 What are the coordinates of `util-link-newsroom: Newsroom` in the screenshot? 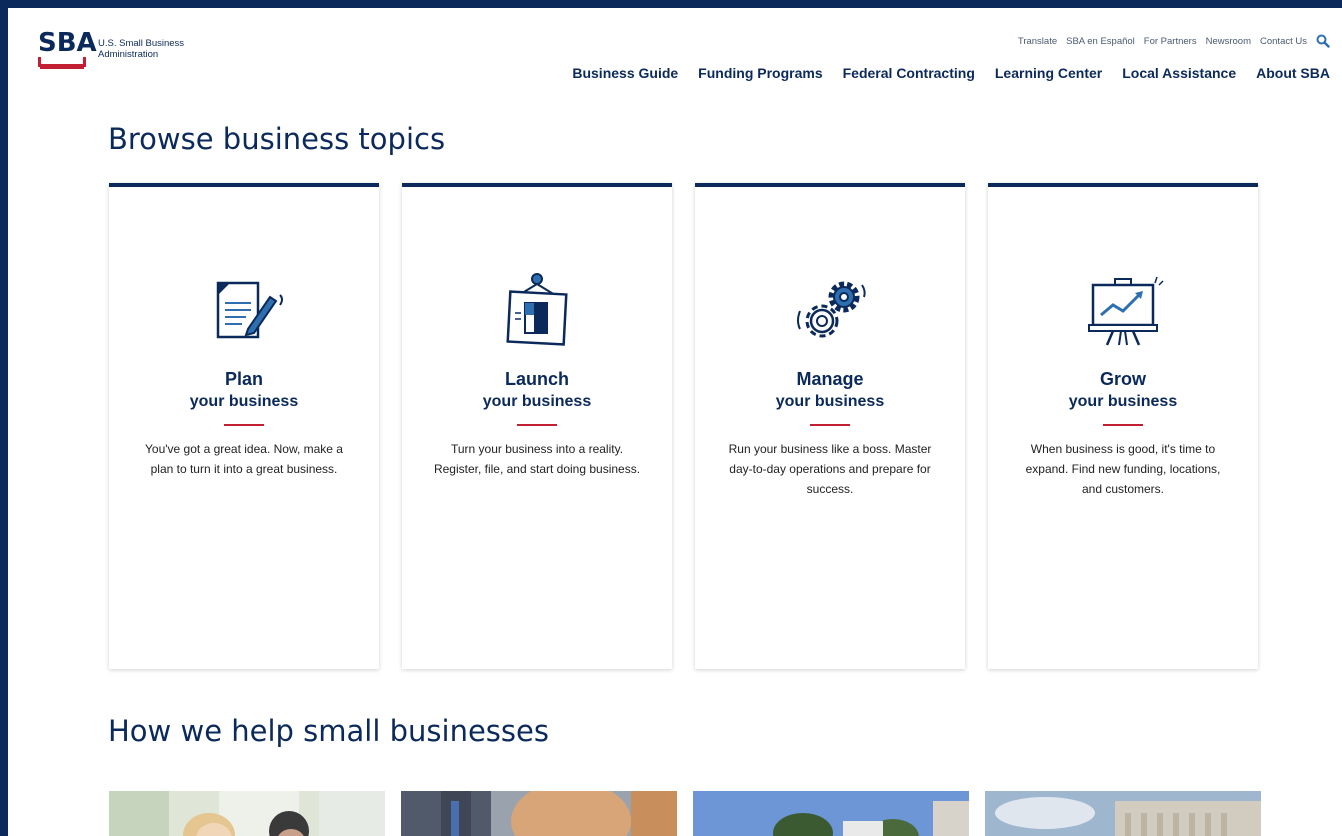 It's located at (1228, 41).